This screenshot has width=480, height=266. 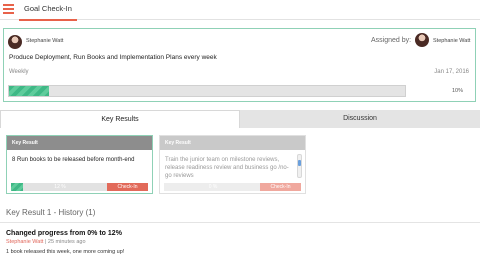 I want to click on history-title: Key Result 1 - History (1), so click(x=51, y=212).